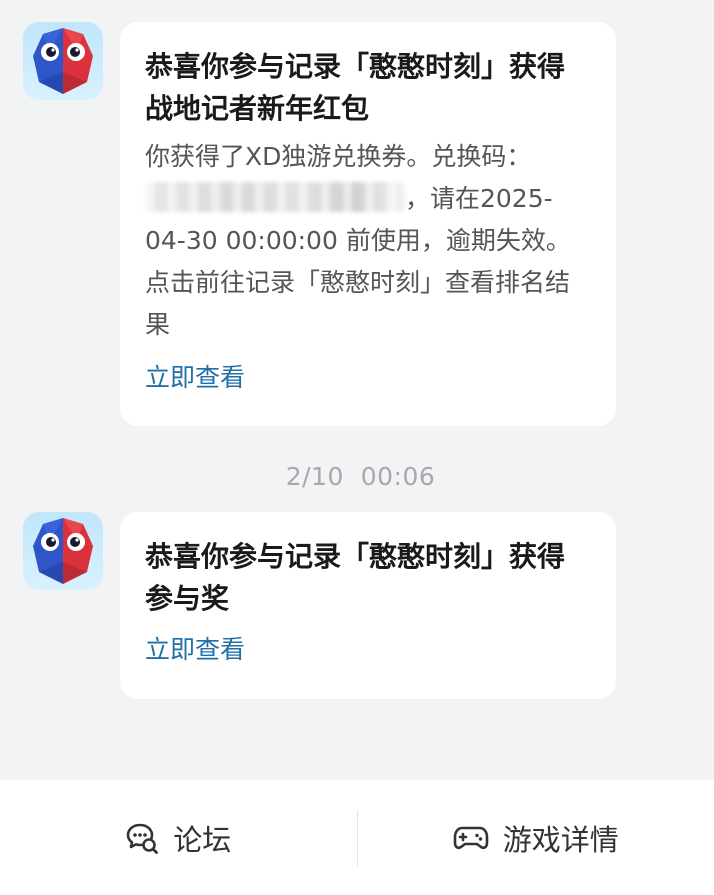 This screenshot has width=714, height=895. I want to click on game-details-button: 游戏详情, so click(536, 837).